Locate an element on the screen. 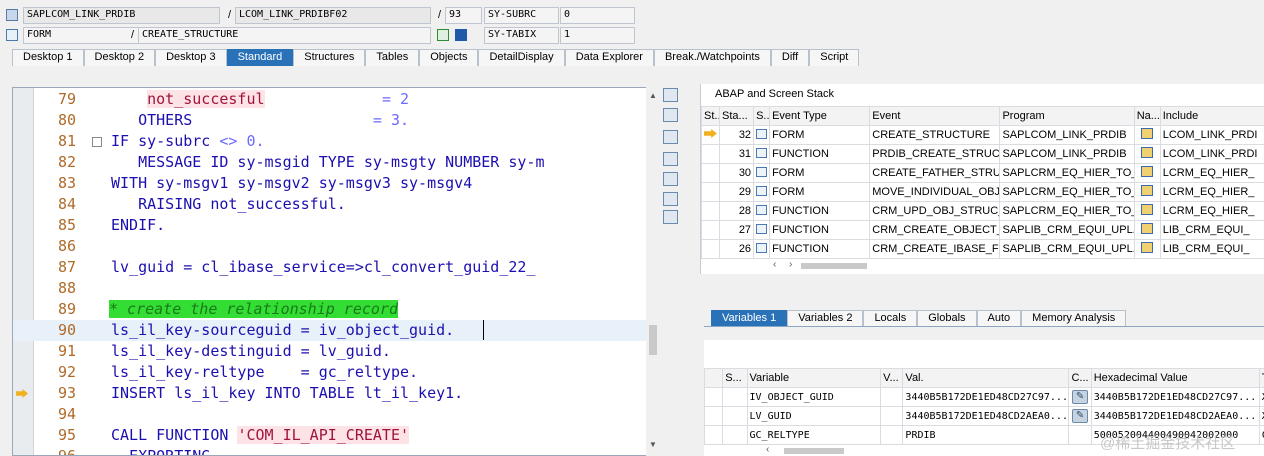  code-line: 90 ls_il_key-sourceguid = iv_object_guid. is located at coordinates (331, 330).